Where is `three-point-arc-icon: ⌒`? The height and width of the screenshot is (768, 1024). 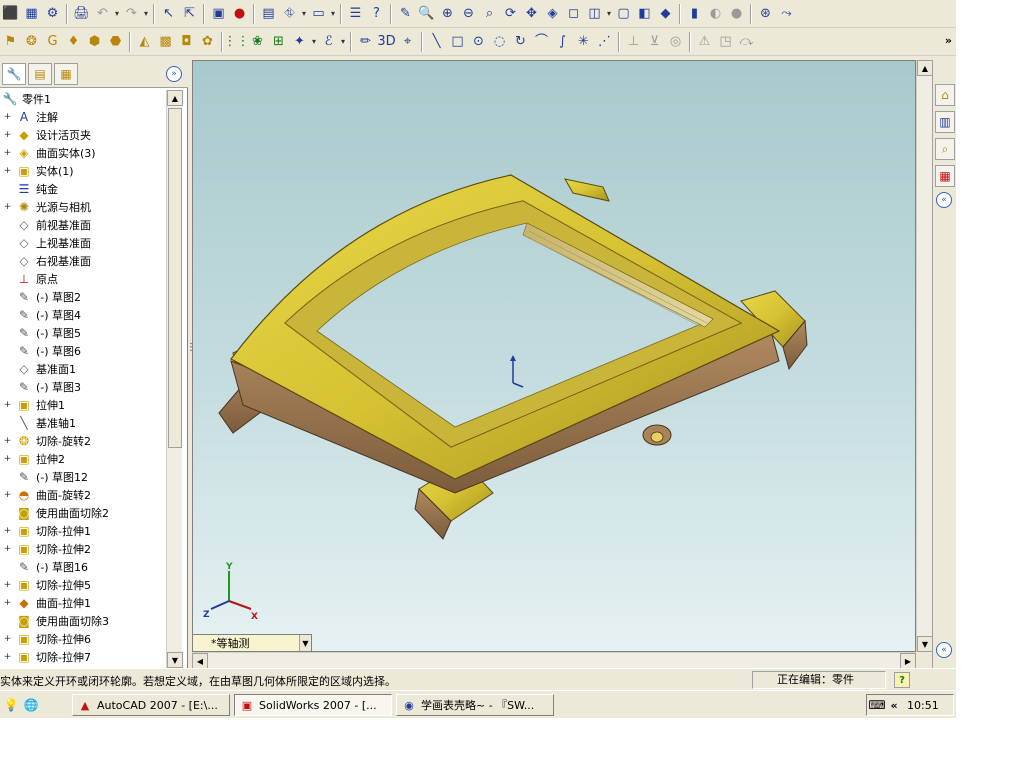
three-point-arc-icon: ⌒ is located at coordinates (541, 42).